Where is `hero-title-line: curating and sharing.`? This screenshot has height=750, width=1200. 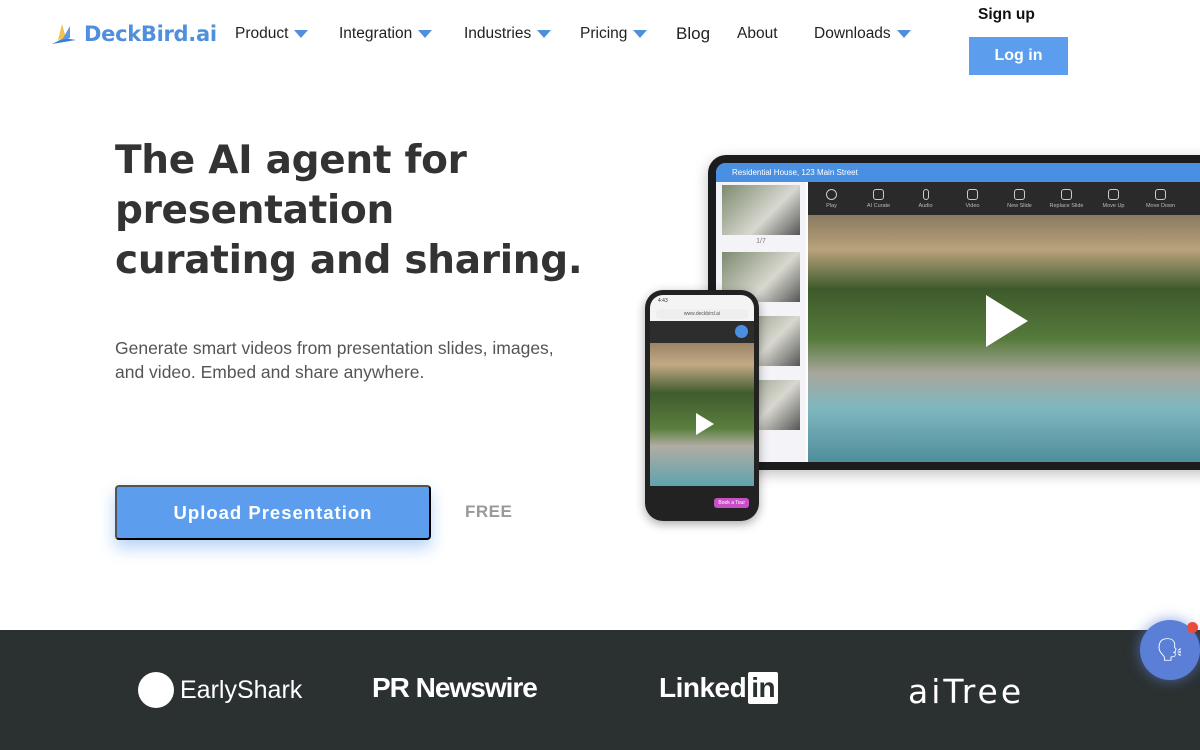
hero-title-line: curating and sharing. is located at coordinates (349, 260).